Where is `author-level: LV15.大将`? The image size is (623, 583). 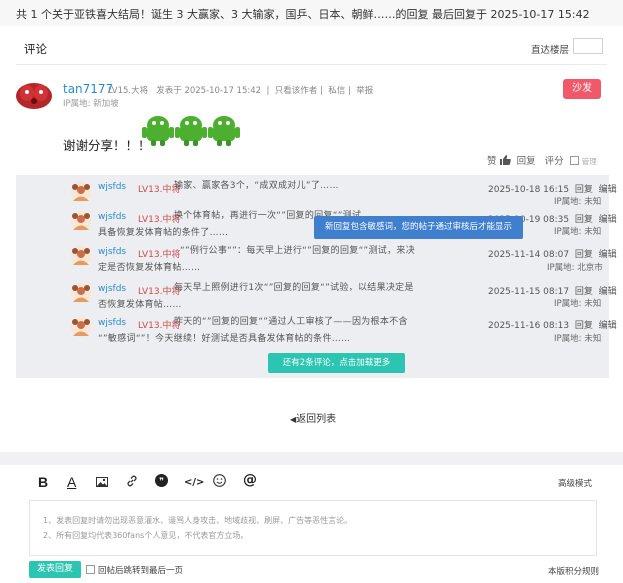
author-level: LV15.大将 is located at coordinates (128, 91).